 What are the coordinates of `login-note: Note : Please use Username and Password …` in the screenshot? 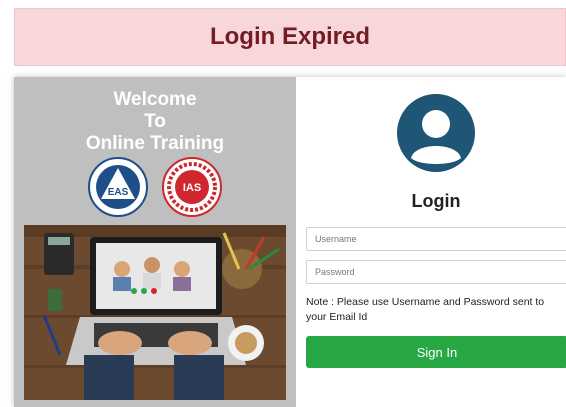 It's located at (425, 309).